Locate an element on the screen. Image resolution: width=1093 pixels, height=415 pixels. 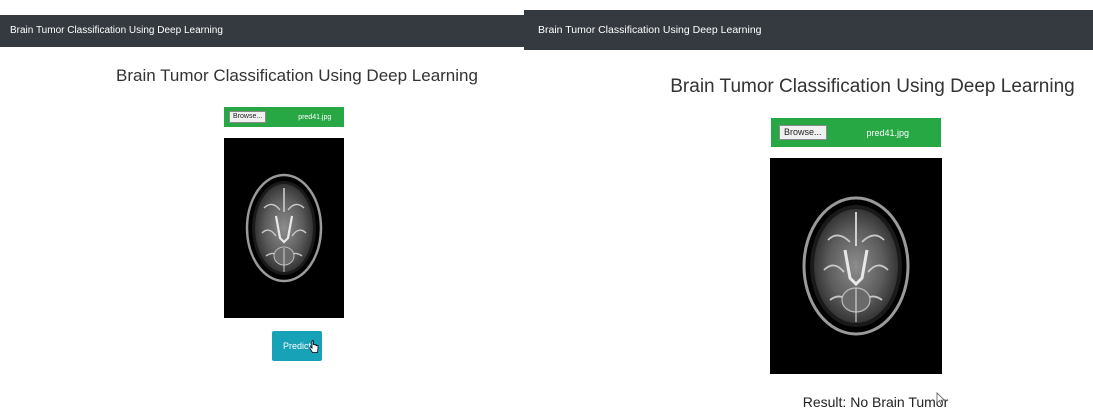
hand-pointer-icon is located at coordinates (314, 346).